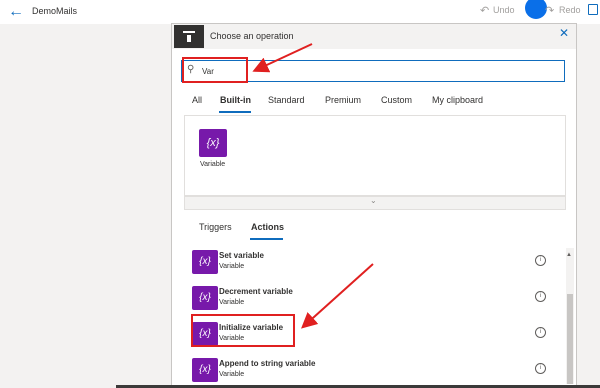 This screenshot has width=600, height=388. What do you see at coordinates (337, 296) in the screenshot?
I see `annotation-arrow-initialize` at bounding box center [337, 296].